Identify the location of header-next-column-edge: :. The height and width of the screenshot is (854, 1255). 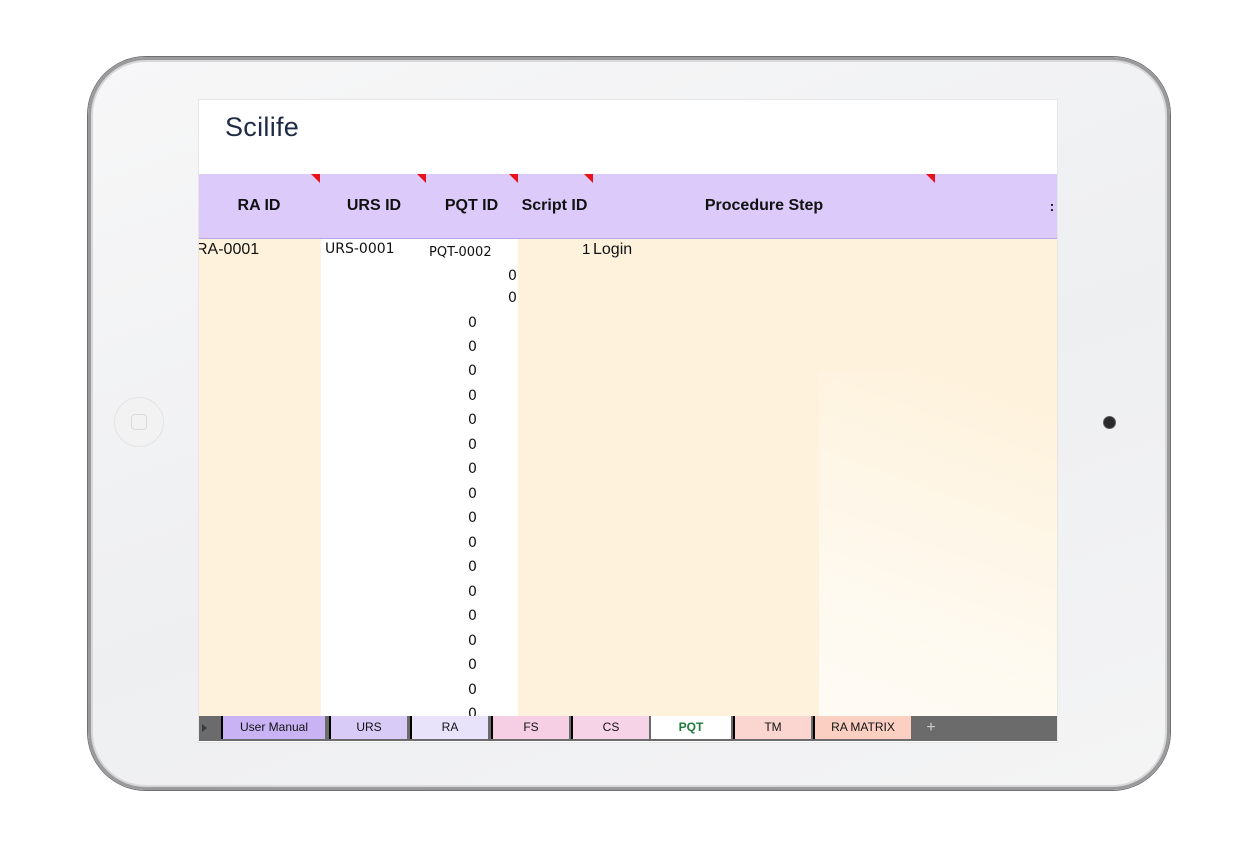
(1052, 206).